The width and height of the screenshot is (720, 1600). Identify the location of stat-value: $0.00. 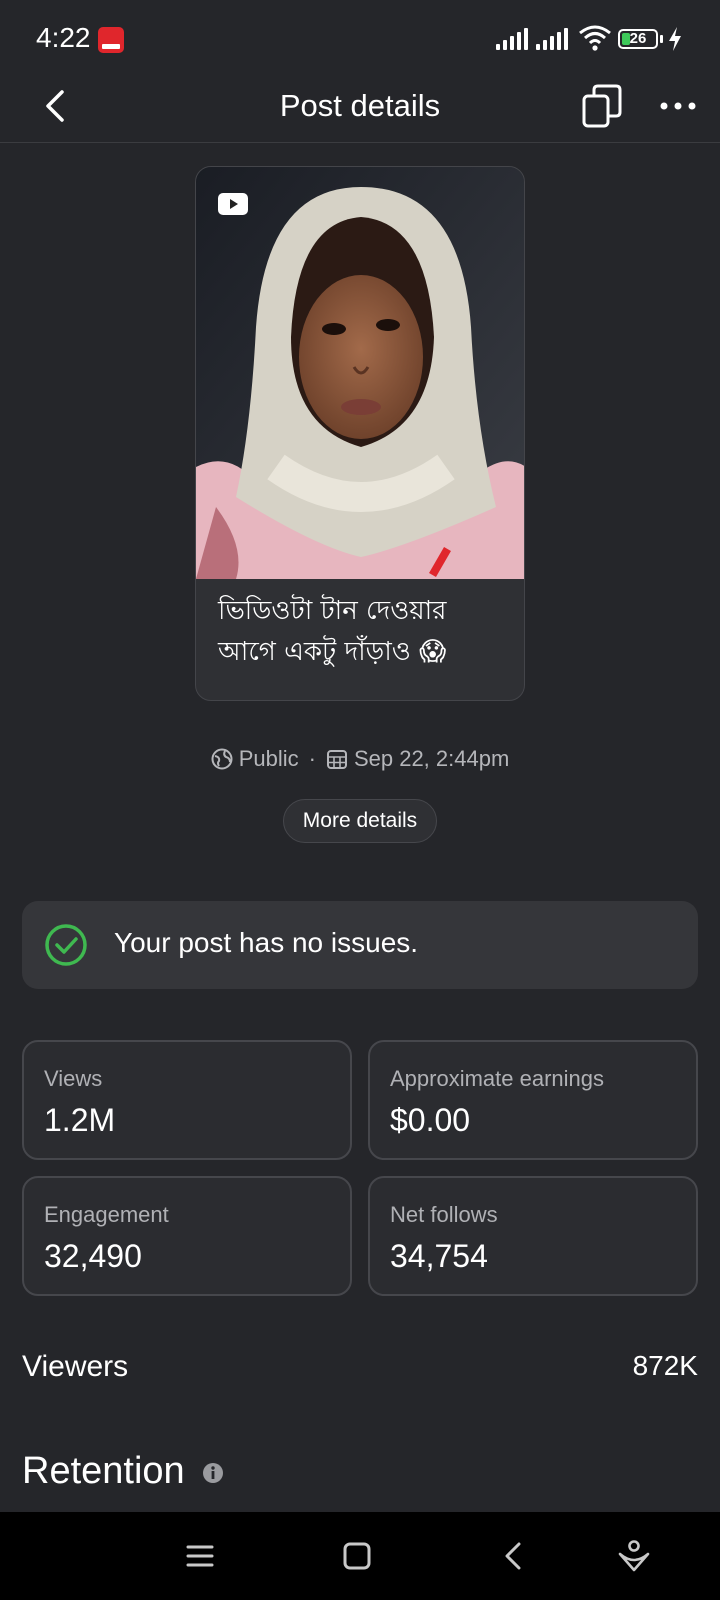
(430, 1120).